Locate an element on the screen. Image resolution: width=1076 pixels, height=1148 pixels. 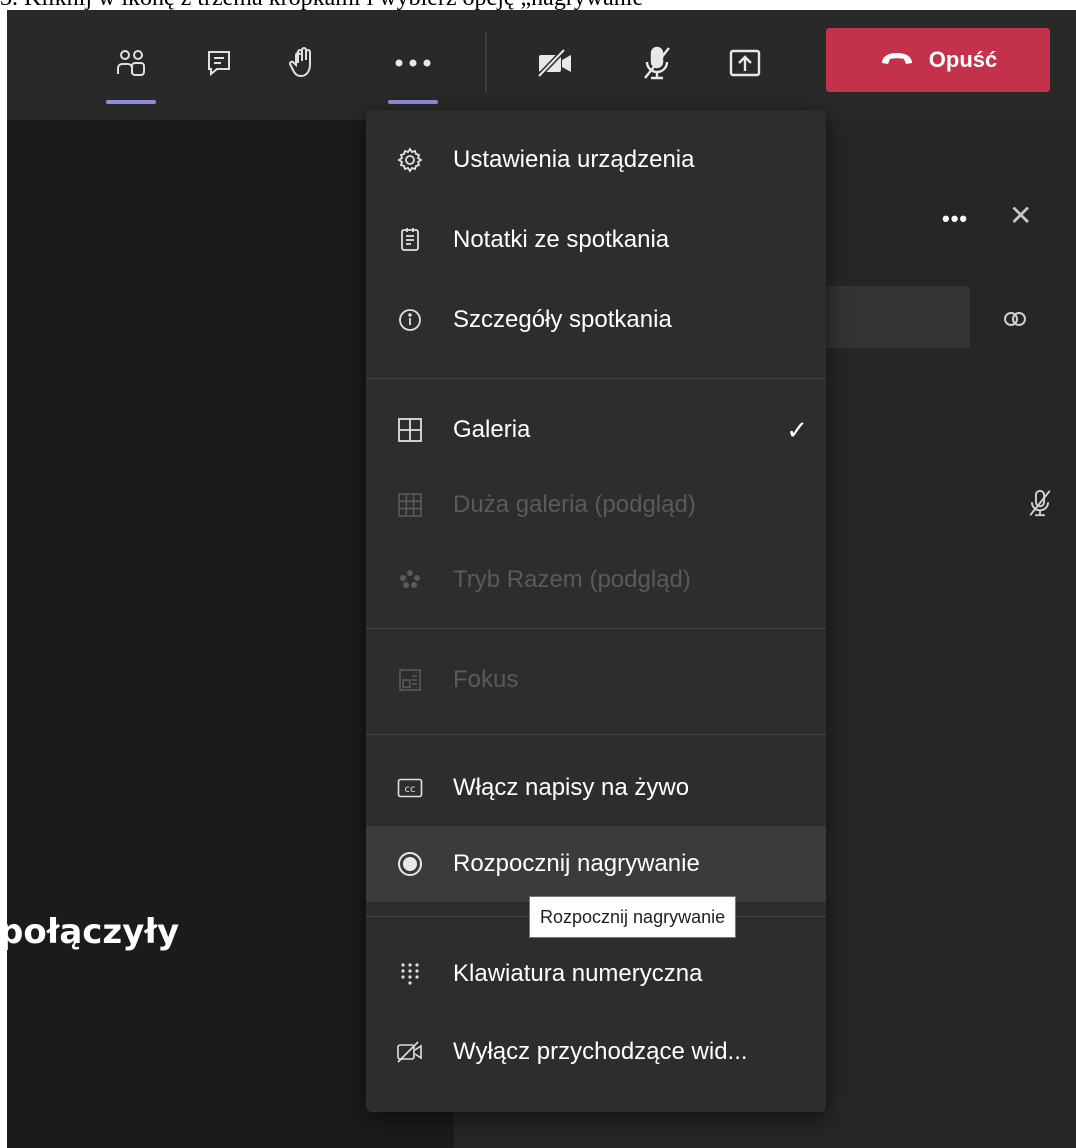
video-off-icon is located at coordinates (410, 1052).